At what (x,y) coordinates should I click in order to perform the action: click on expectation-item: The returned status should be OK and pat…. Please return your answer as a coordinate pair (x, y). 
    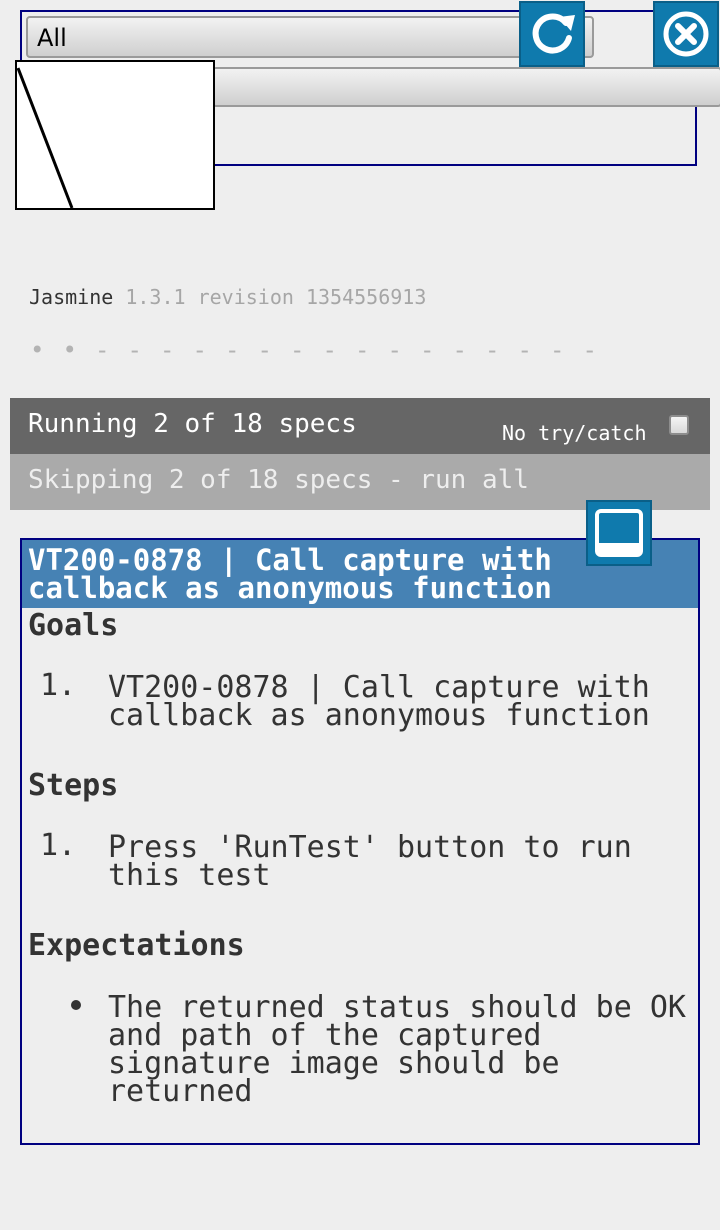
    Looking at the image, I should click on (397, 1049).